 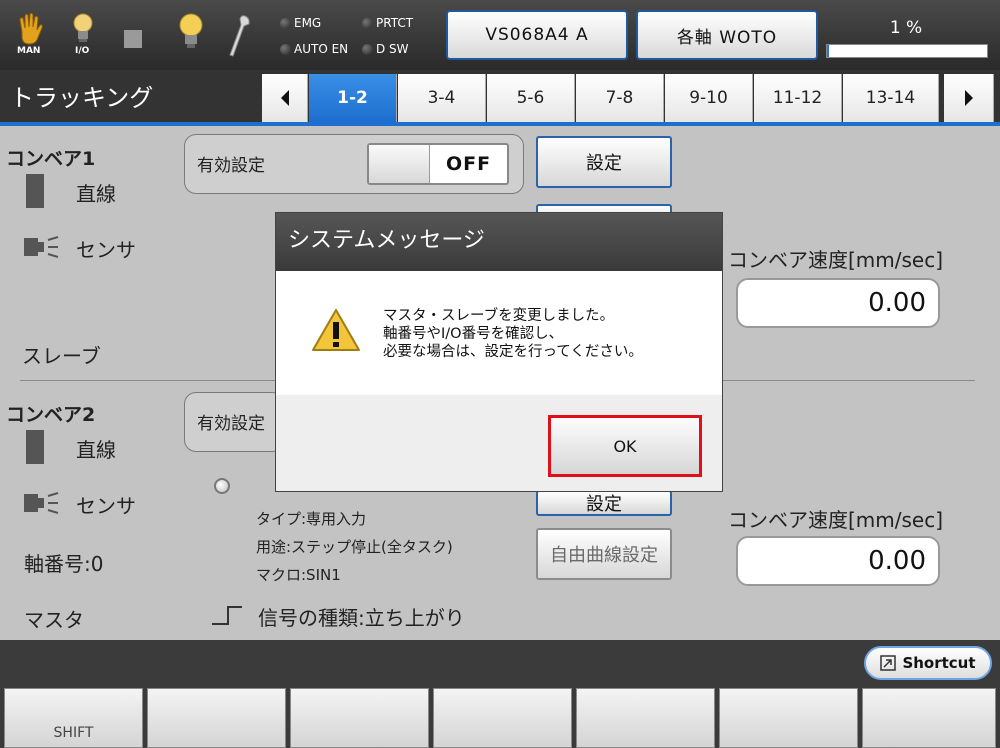 I want to click on wrench-icon, so click(x=240, y=38).